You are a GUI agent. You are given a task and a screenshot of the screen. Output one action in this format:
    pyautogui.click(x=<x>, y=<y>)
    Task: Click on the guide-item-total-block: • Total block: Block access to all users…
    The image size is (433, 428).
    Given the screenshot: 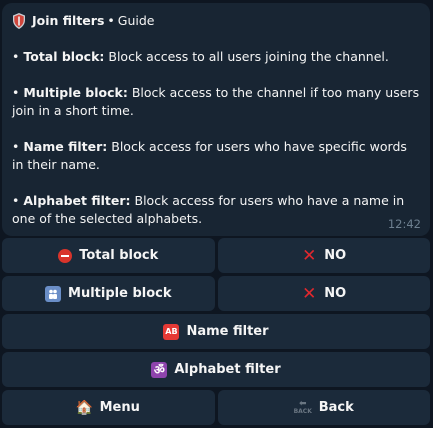 What is the action you would take?
    pyautogui.click(x=216, y=57)
    